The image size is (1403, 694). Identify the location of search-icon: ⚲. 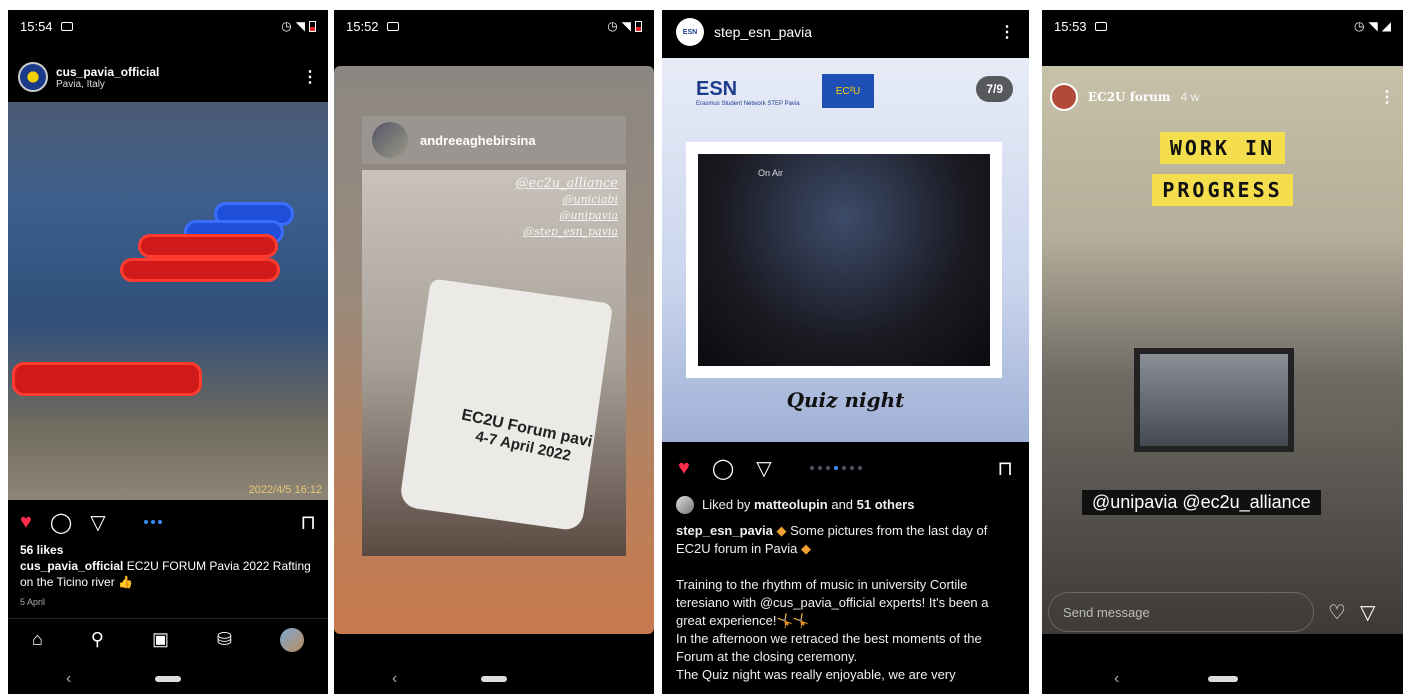
(97, 639).